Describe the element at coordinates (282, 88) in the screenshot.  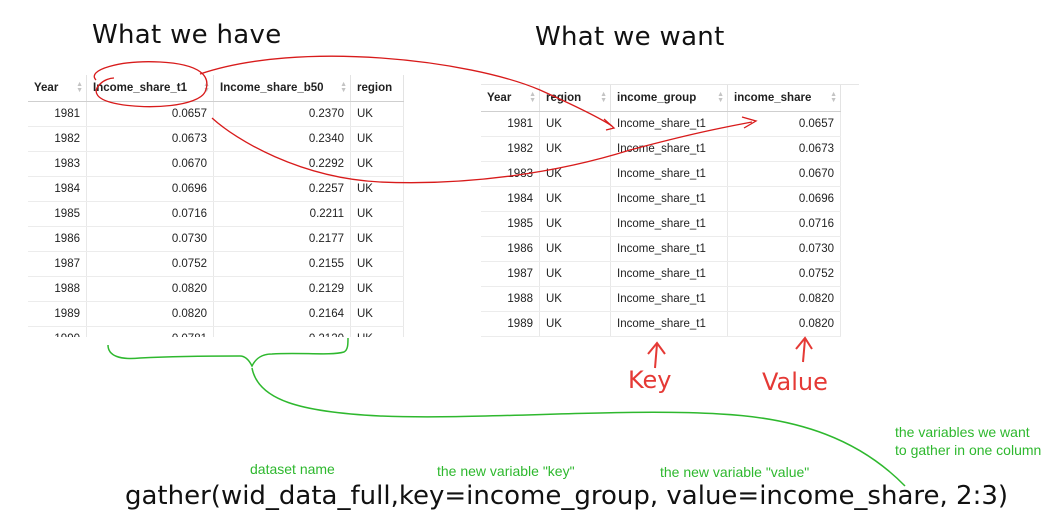
I see `column-header-income-share-b50: Income_share_b50 ▲ ▼` at that location.